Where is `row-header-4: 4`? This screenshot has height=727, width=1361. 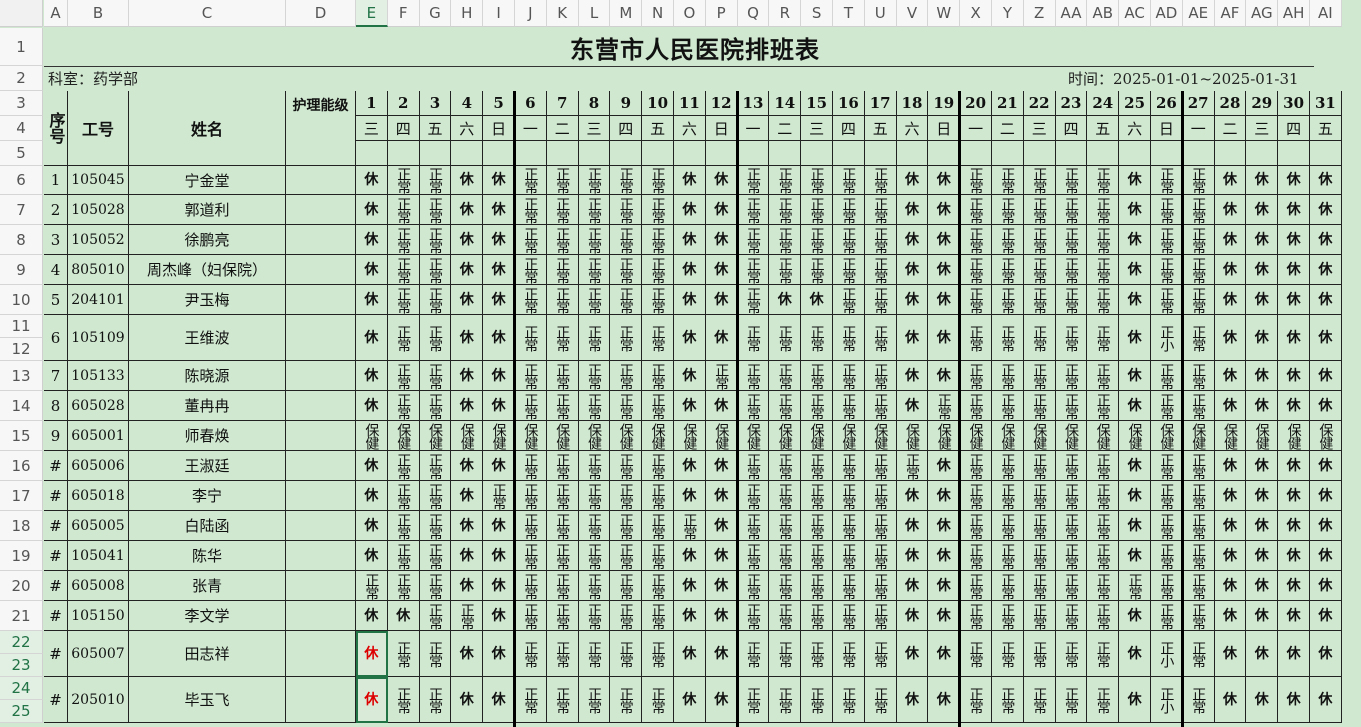 row-header-4: 4 is located at coordinates (21, 128).